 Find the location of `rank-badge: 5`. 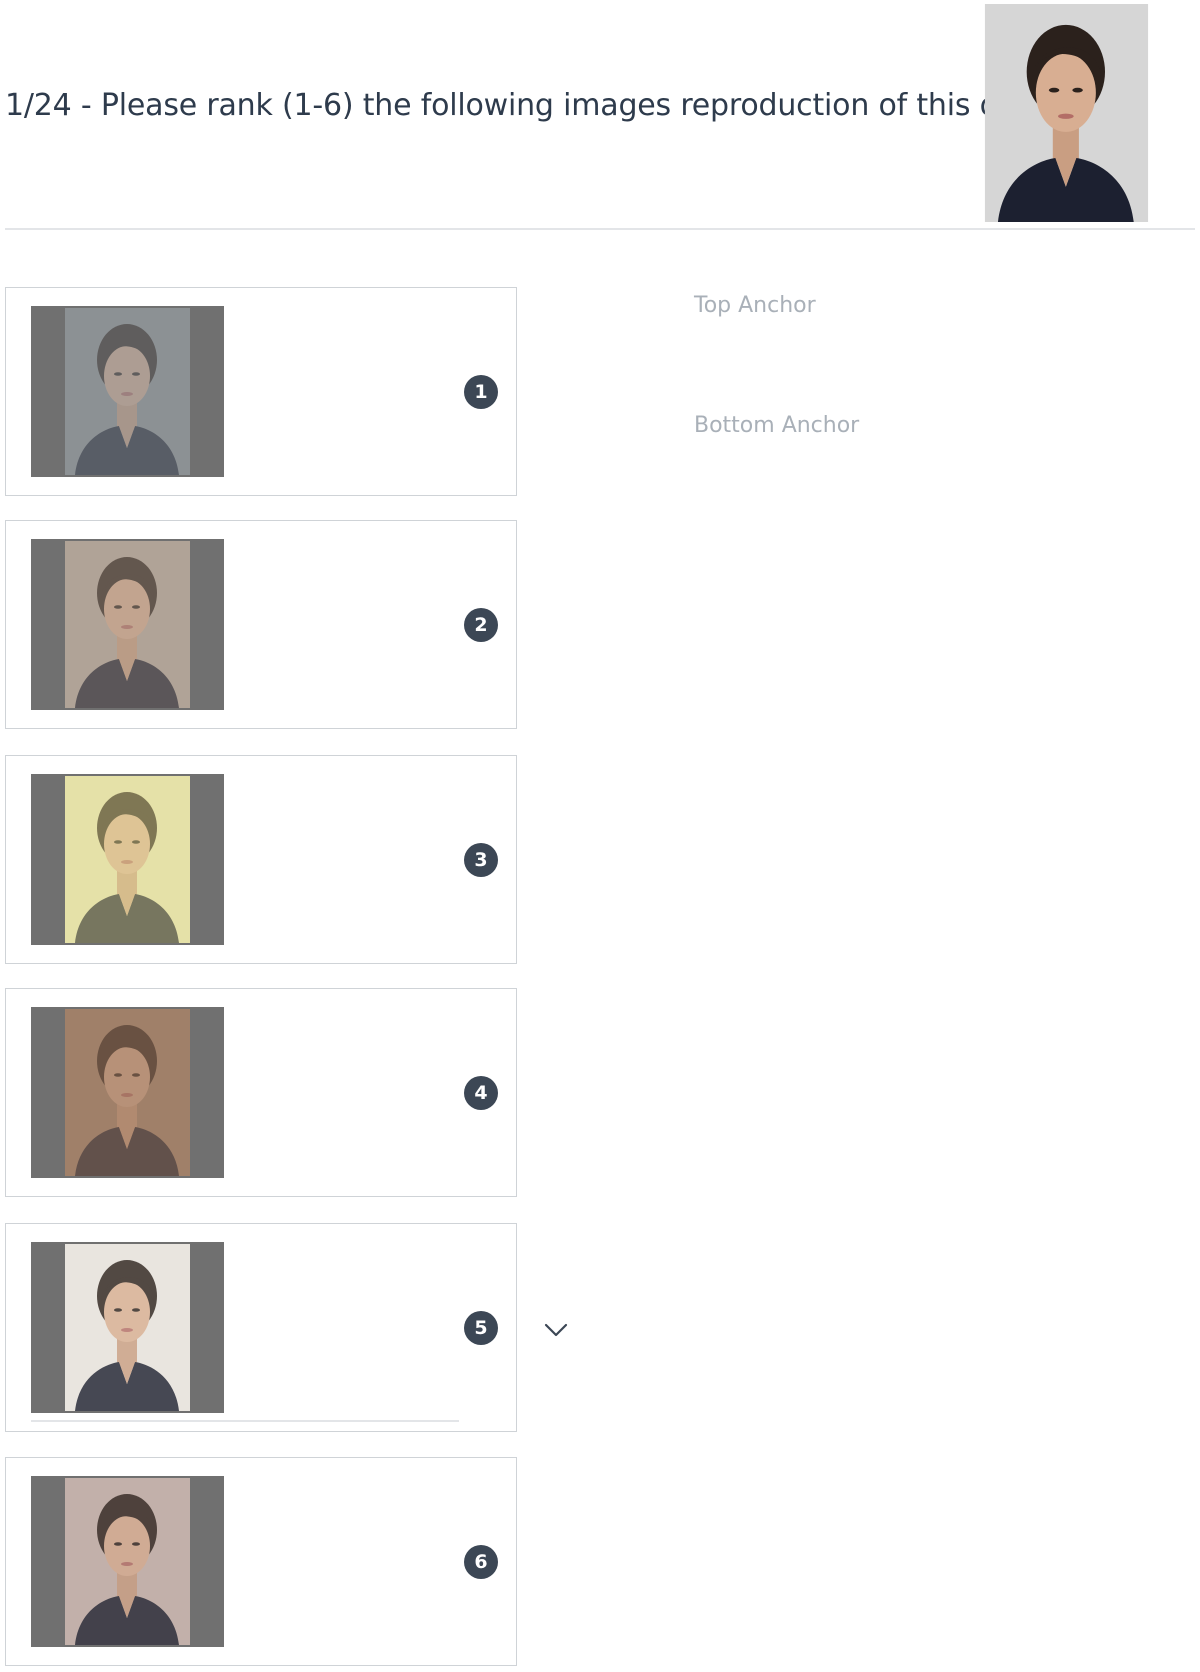

rank-badge: 5 is located at coordinates (481, 1328).